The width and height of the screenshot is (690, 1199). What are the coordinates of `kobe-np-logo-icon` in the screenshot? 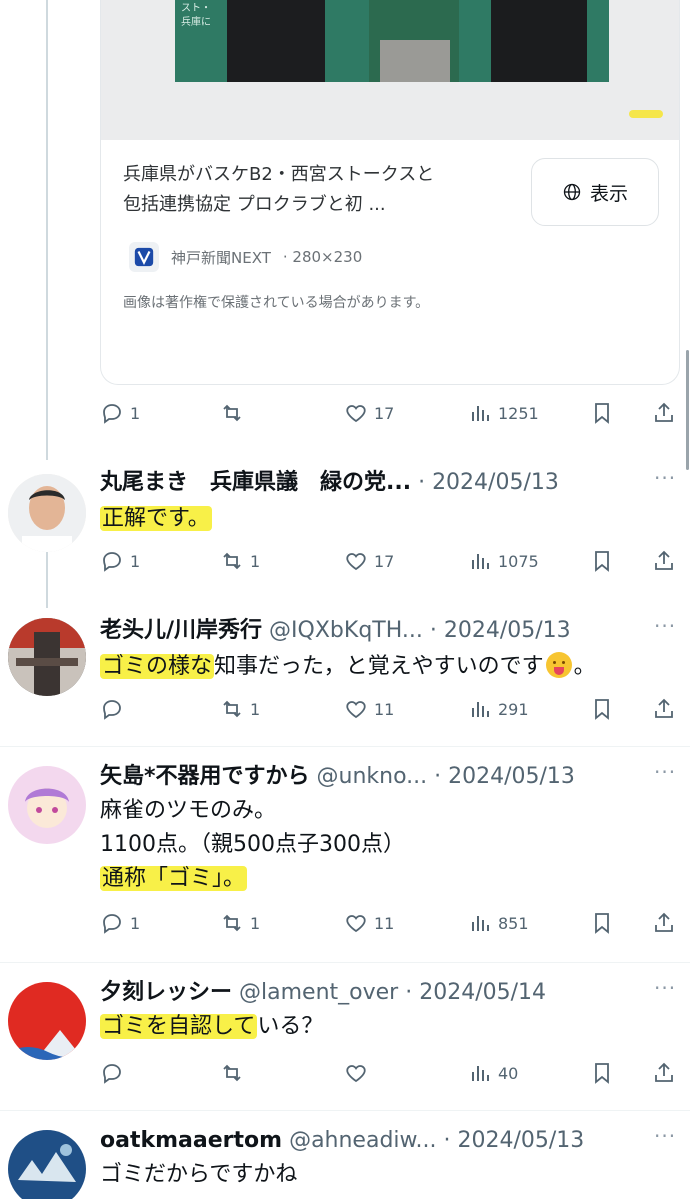 It's located at (144, 257).